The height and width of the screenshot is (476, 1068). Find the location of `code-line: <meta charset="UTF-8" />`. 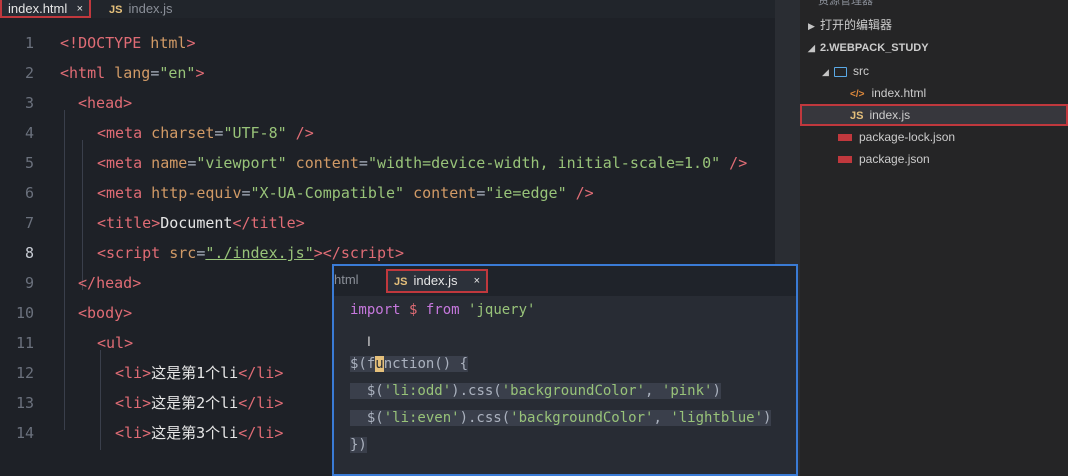

code-line: <meta charset="UTF-8" /> is located at coordinates (205, 133).